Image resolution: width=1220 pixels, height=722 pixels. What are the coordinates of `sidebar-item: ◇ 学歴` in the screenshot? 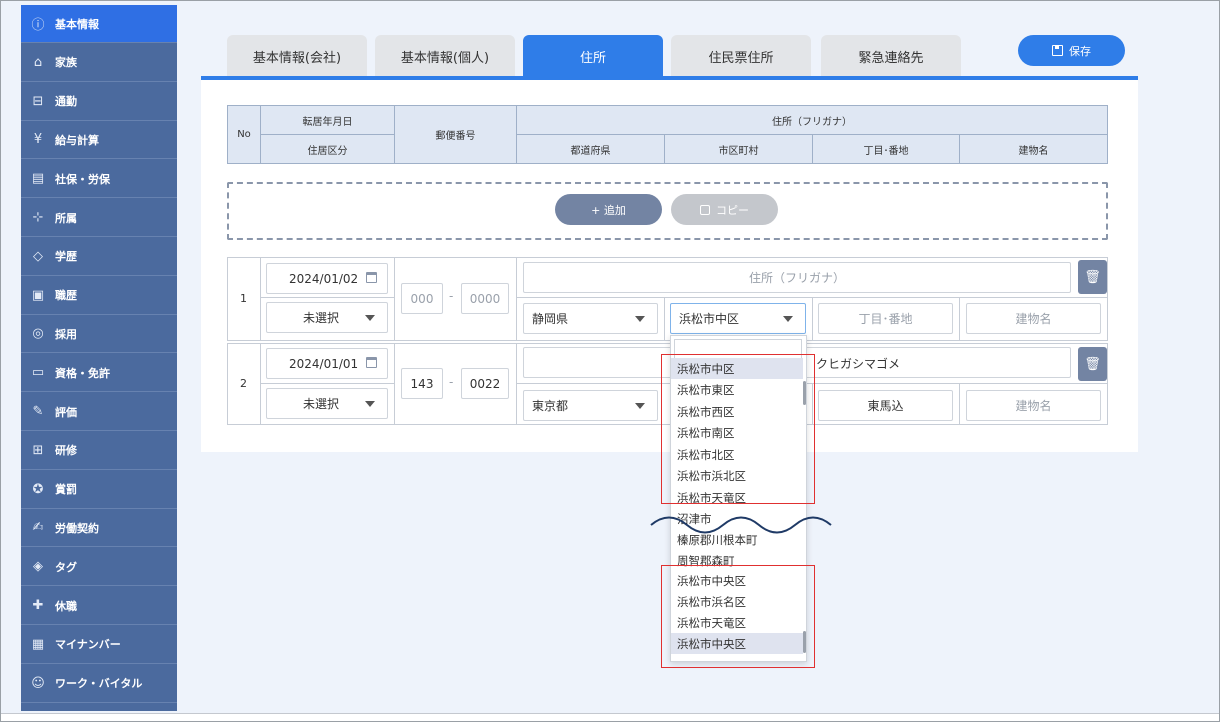 It's located at (99, 257).